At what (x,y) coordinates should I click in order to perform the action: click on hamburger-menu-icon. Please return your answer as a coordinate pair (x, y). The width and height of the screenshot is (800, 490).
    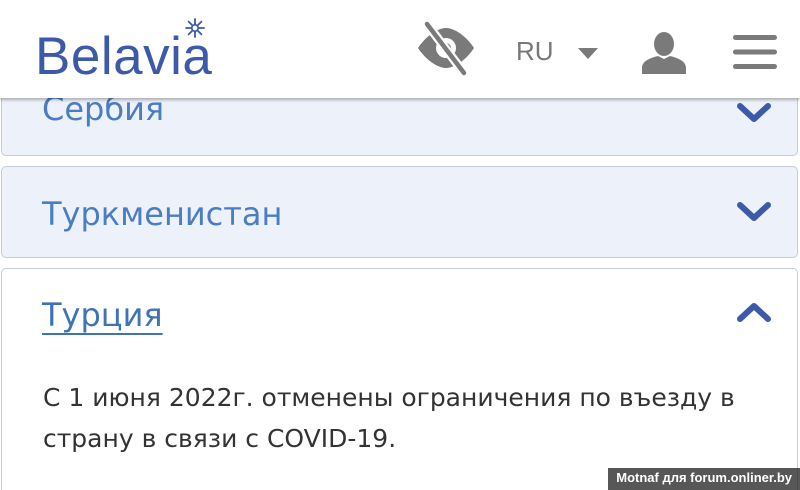
    Looking at the image, I should click on (755, 52).